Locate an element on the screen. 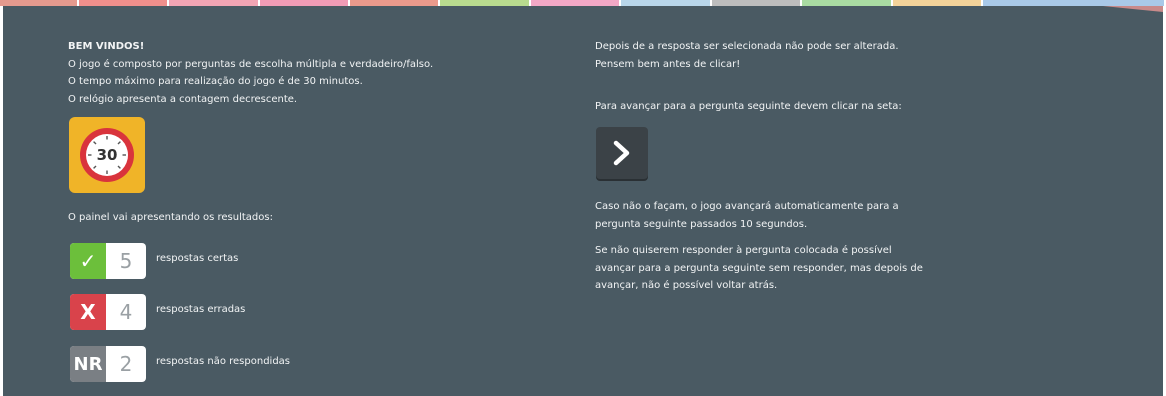 This screenshot has width=1166, height=396. chevron-right-icon is located at coordinates (621, 153).